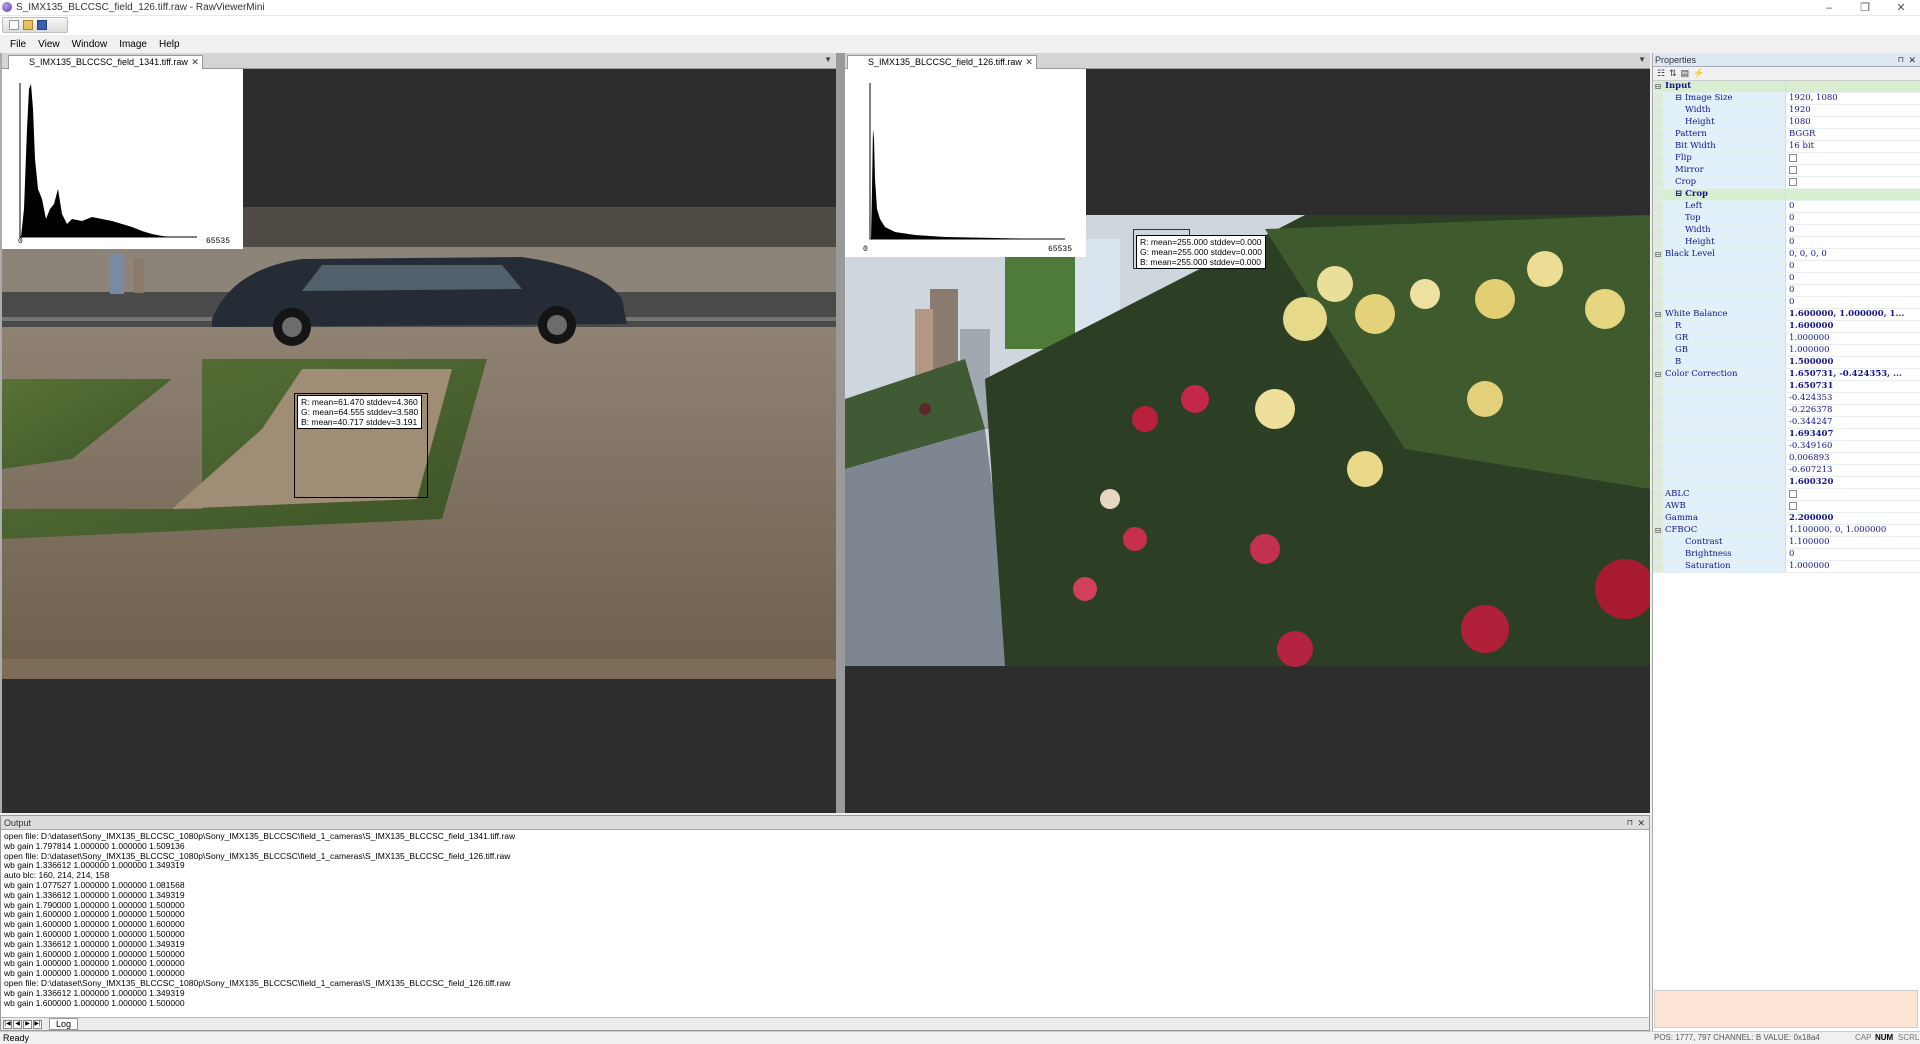 The width and height of the screenshot is (1920, 1044). I want to click on property-row: ABLC, so click(1786, 495).